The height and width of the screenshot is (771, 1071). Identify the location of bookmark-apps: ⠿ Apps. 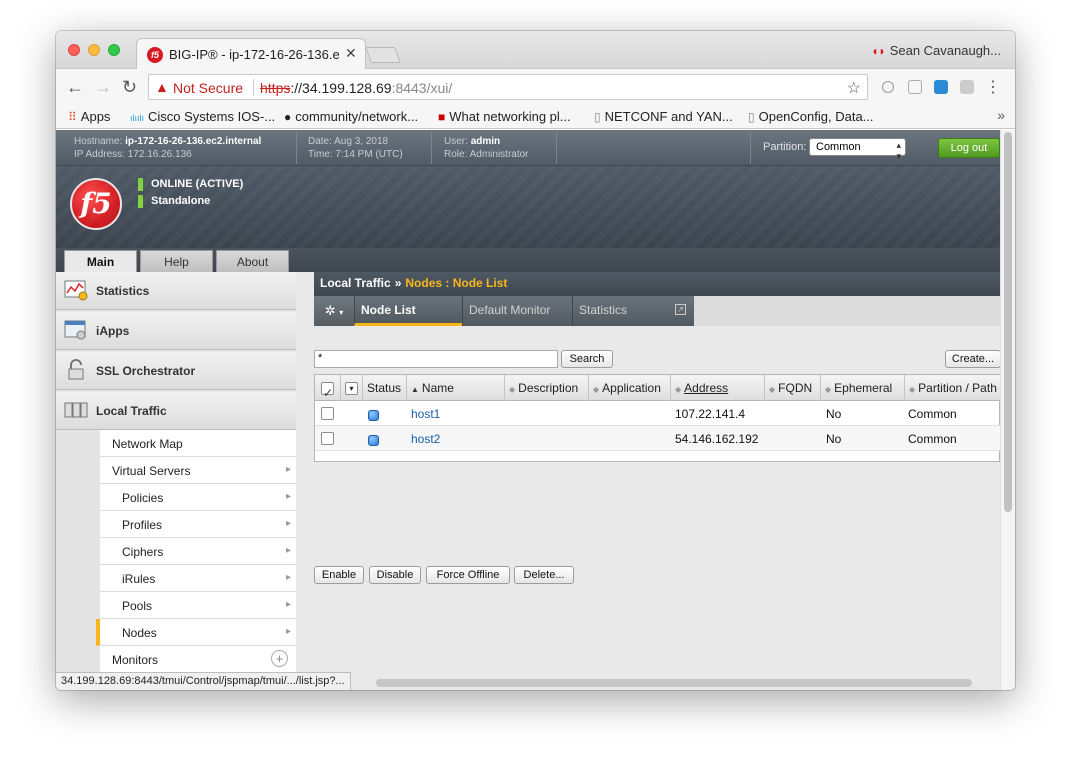
(89, 116).